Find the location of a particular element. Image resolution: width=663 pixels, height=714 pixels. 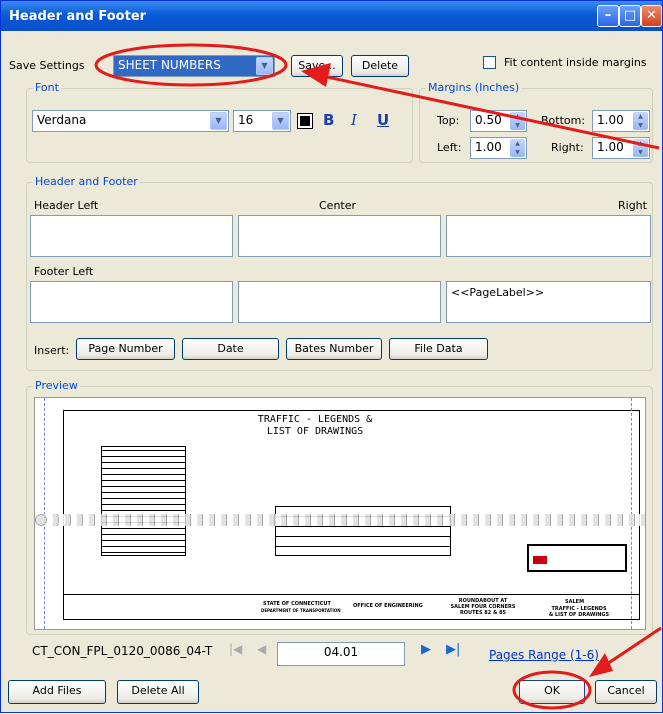

annotation-arrow-line is located at coordinates (486, 111).